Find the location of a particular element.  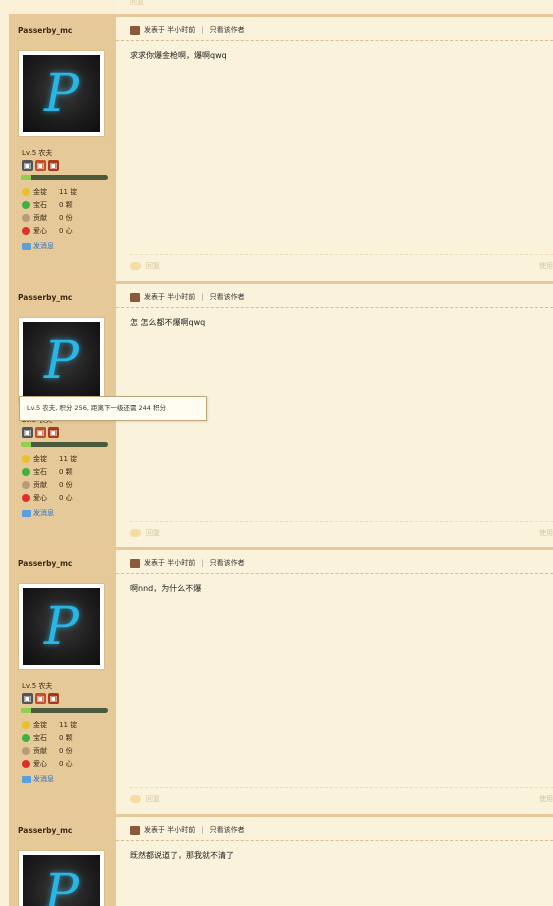

previous-reply-link: 回复 is located at coordinates (137, 3).